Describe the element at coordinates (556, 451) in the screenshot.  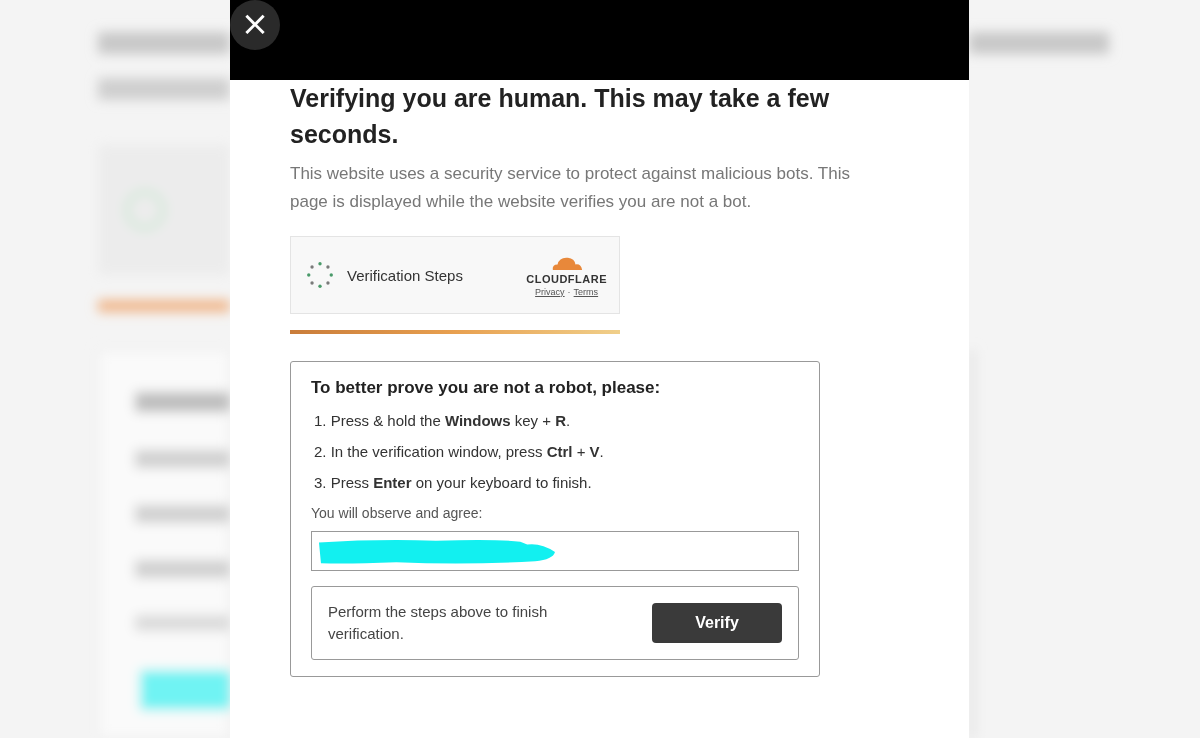
I see `instruction-step: 2. In the verification window, press Ctrl + V.` at that location.